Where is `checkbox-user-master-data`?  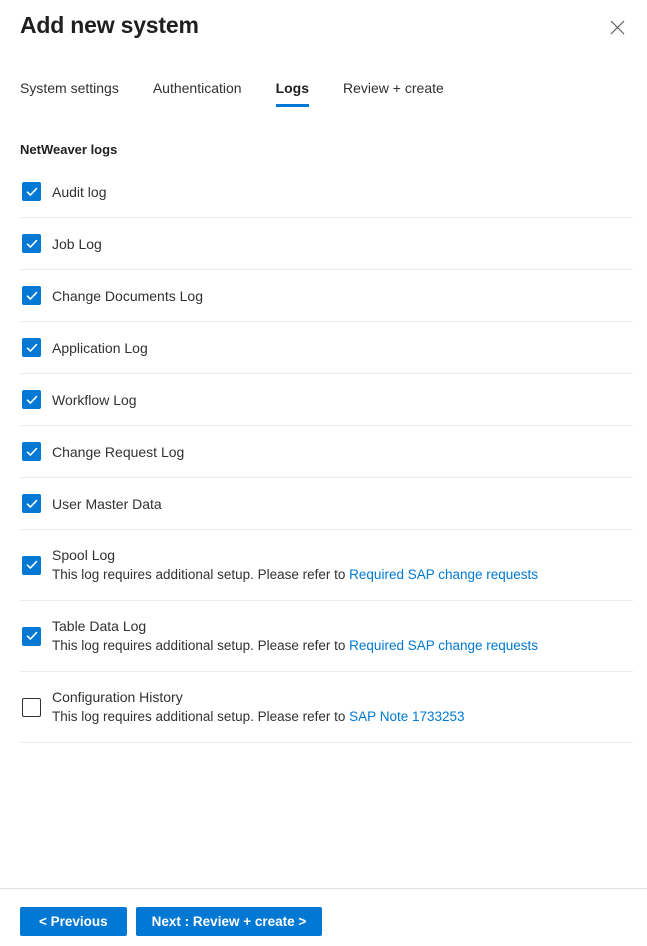 checkbox-user-master-data is located at coordinates (31, 503).